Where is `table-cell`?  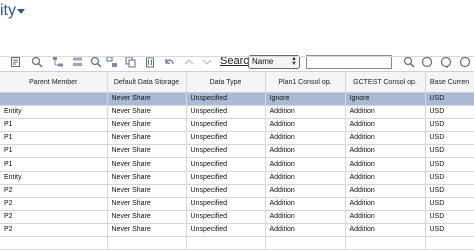
table-cell is located at coordinates (54, 99).